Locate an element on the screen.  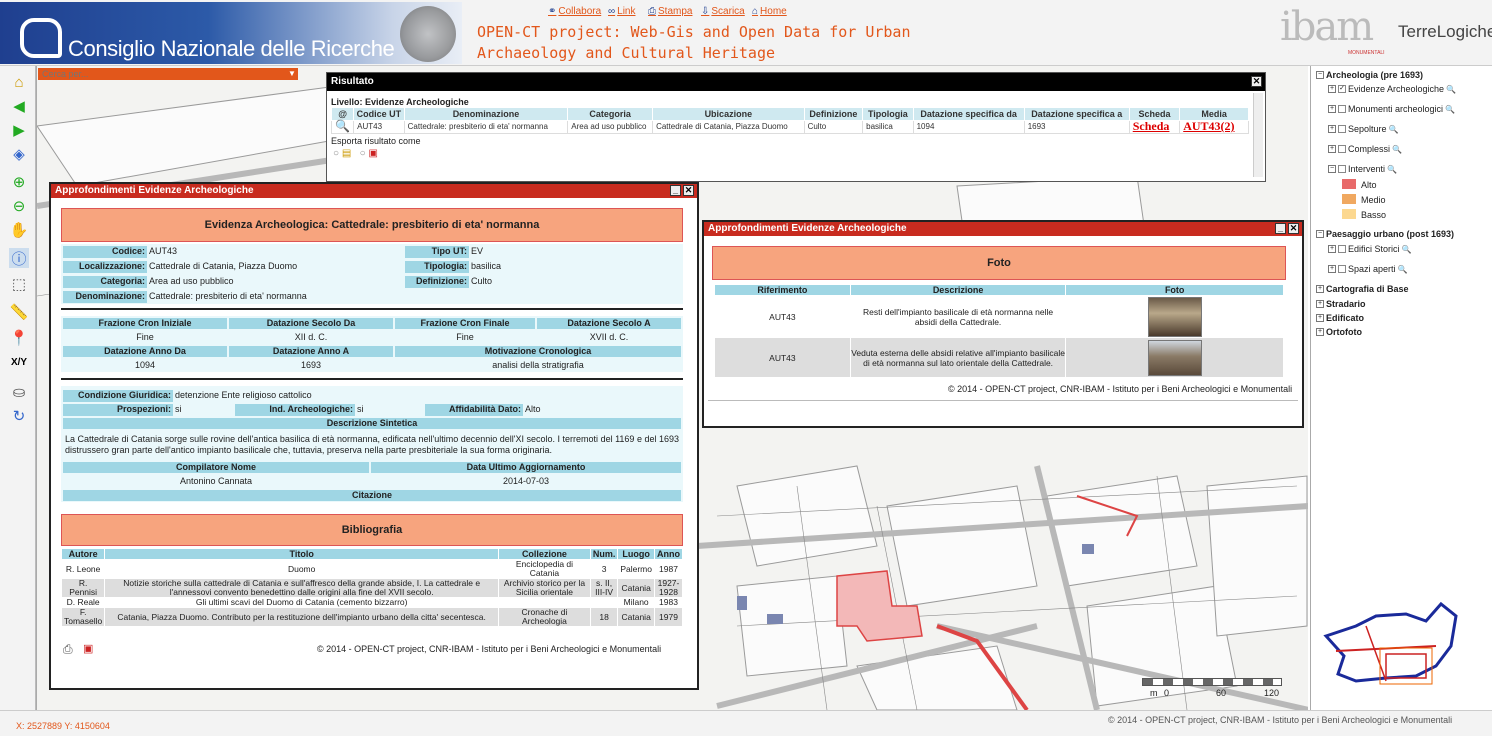
link-scarica: ⇩ Scarica is located at coordinates (723, 11).